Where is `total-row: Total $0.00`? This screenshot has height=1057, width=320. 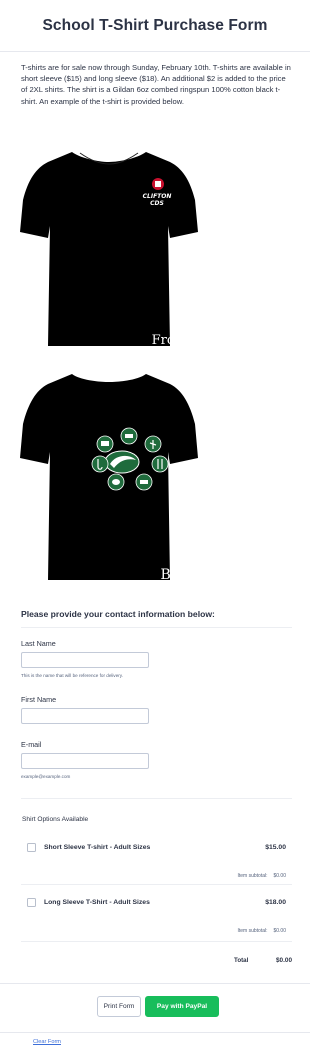
total-row: Total $0.00 is located at coordinates (156, 962).